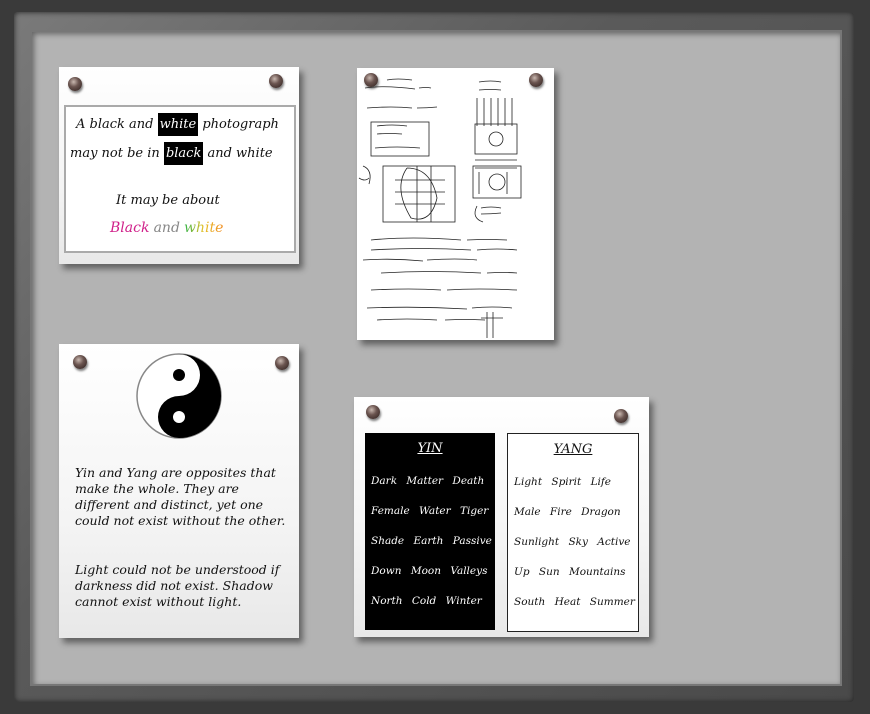 The height and width of the screenshot is (714, 870). Describe the element at coordinates (429, 571) in the screenshot. I see `yin-row: Down Moon Valleys` at that location.